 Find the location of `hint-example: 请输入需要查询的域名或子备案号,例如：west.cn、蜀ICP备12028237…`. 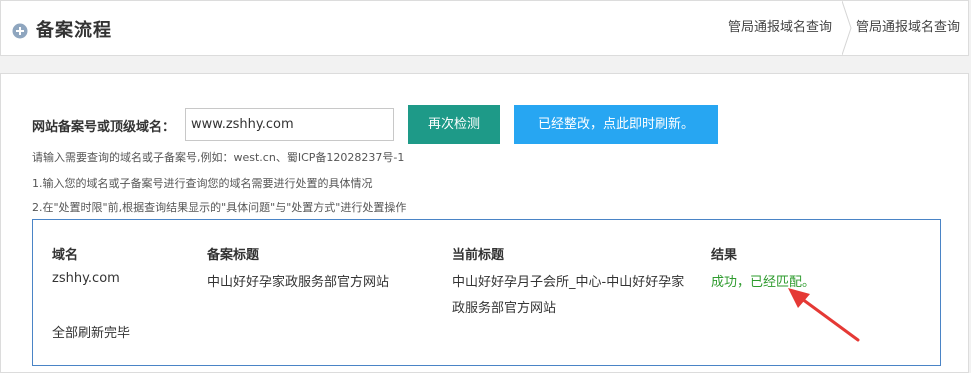

hint-example: 请输入需要查询的域名或子备案号,例如：west.cn、蜀ICP备12028237… is located at coordinates (218, 157).